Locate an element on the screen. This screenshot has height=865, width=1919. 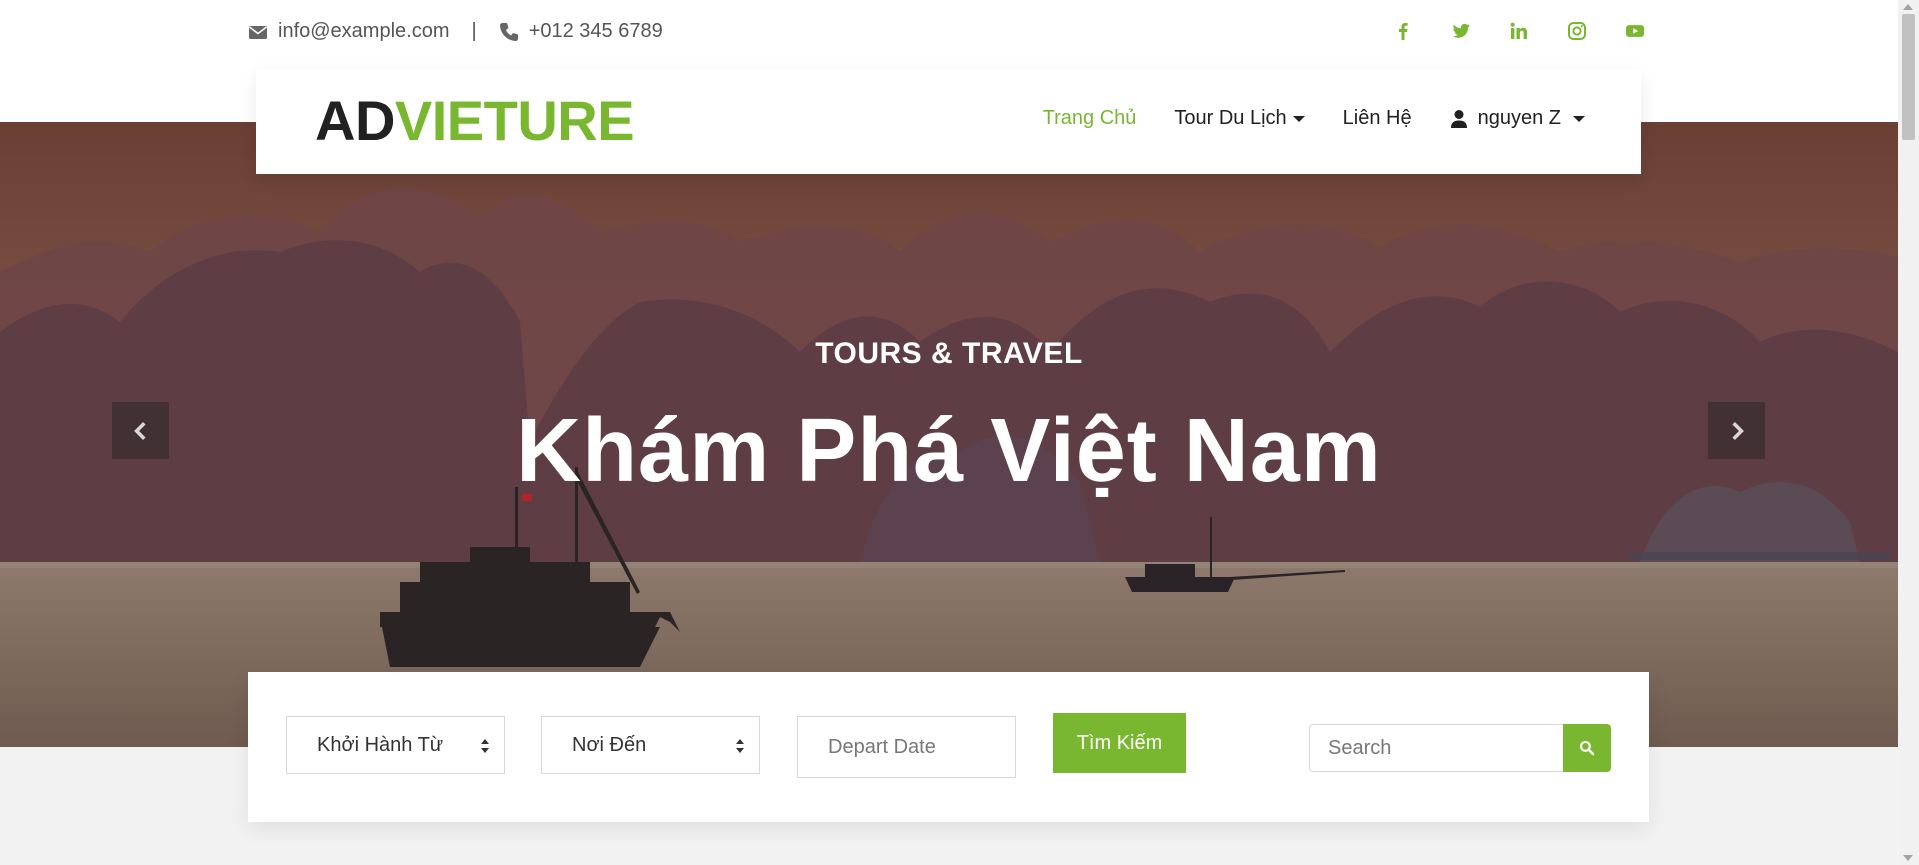
nav-item-home: Trang Chủ is located at coordinates (1090, 118).